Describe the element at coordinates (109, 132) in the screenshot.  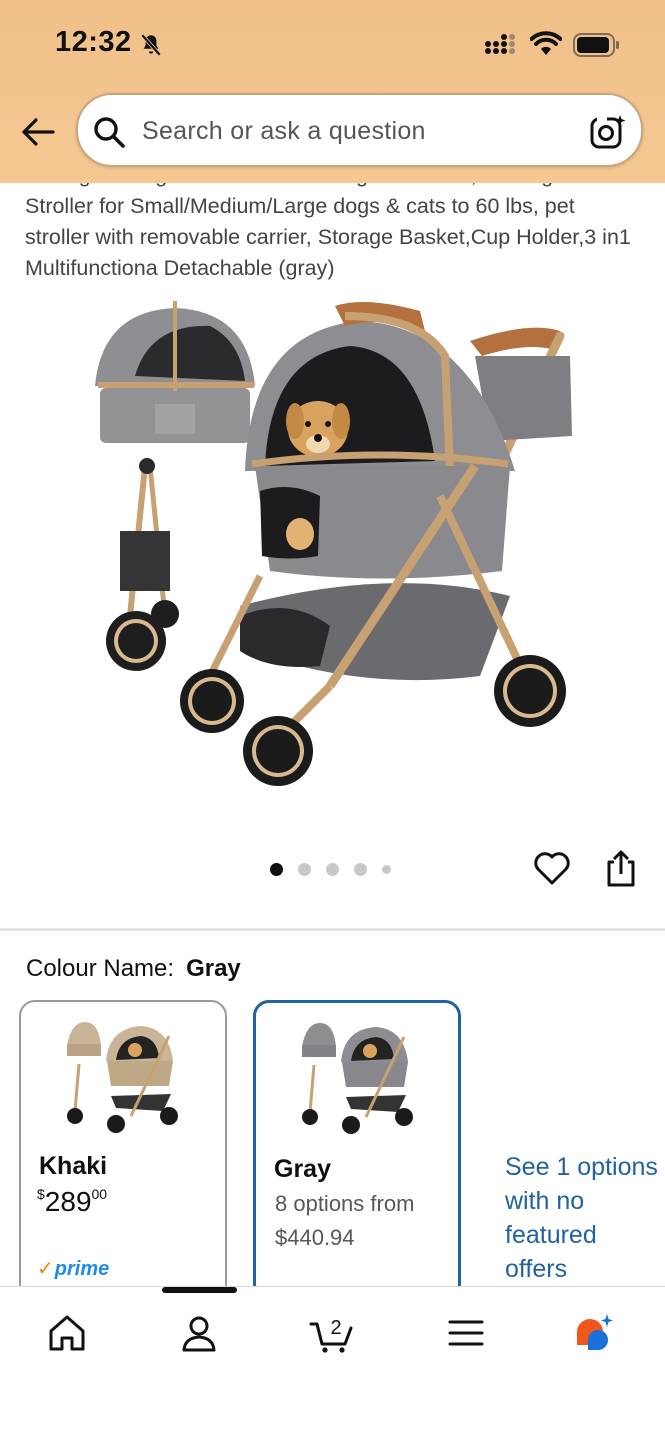
I see `search-icon` at that location.